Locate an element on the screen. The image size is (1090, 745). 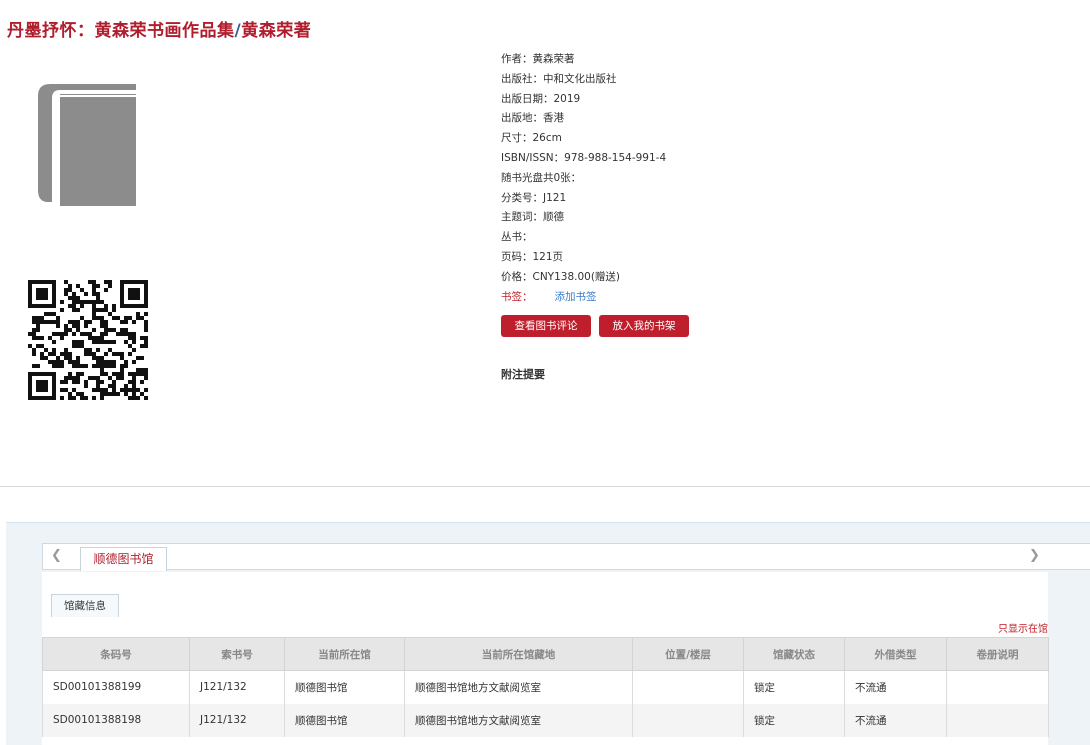
show-available-only-link: 只显示在馆 is located at coordinates (1023, 627).